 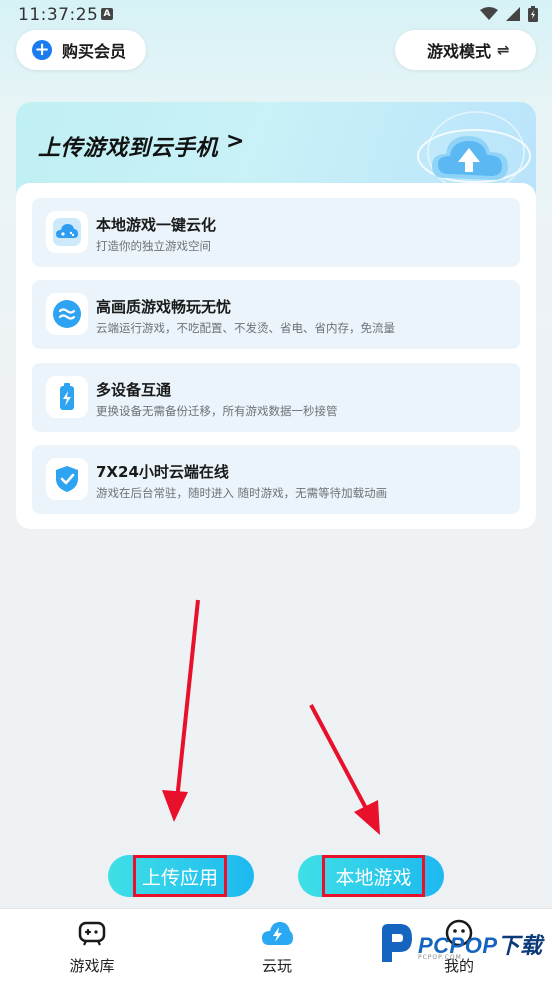 I want to click on gamepad-icon, so click(x=92, y=933).